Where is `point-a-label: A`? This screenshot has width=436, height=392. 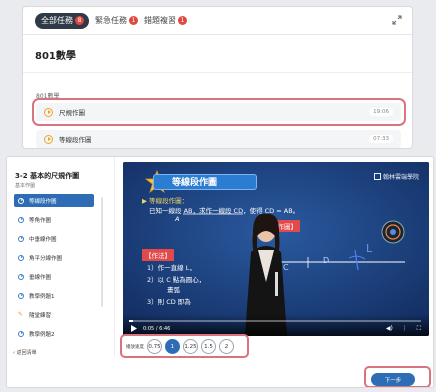 point-a-label: A is located at coordinates (177, 219).